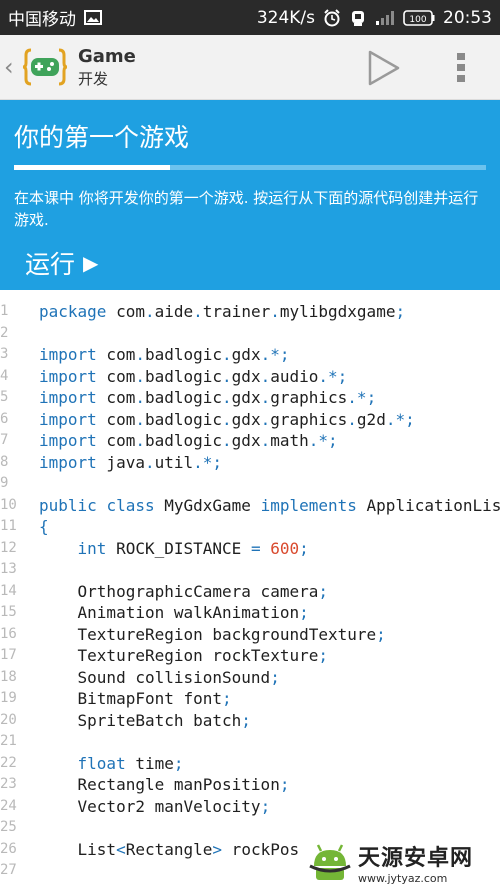  I want to click on code-text: OrthographicCamera camera;, so click(183, 591).